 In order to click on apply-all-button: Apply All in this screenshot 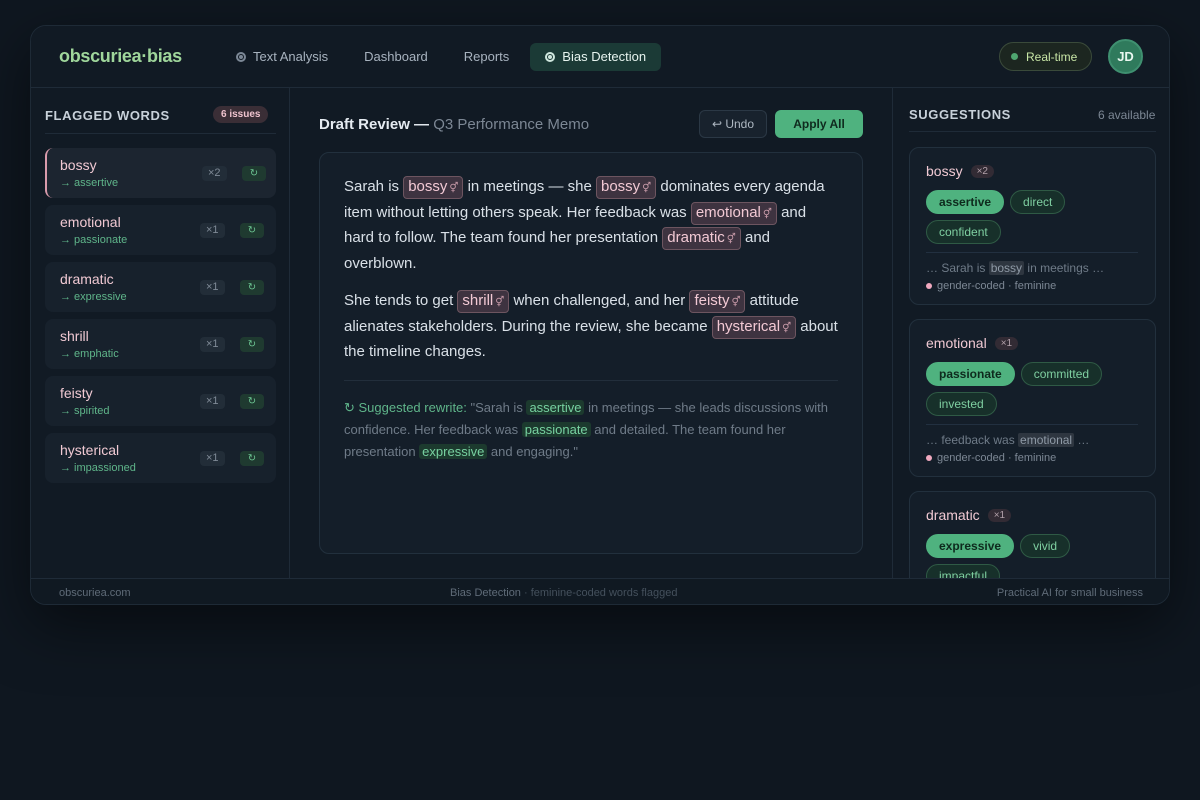, I will do `click(819, 124)`.